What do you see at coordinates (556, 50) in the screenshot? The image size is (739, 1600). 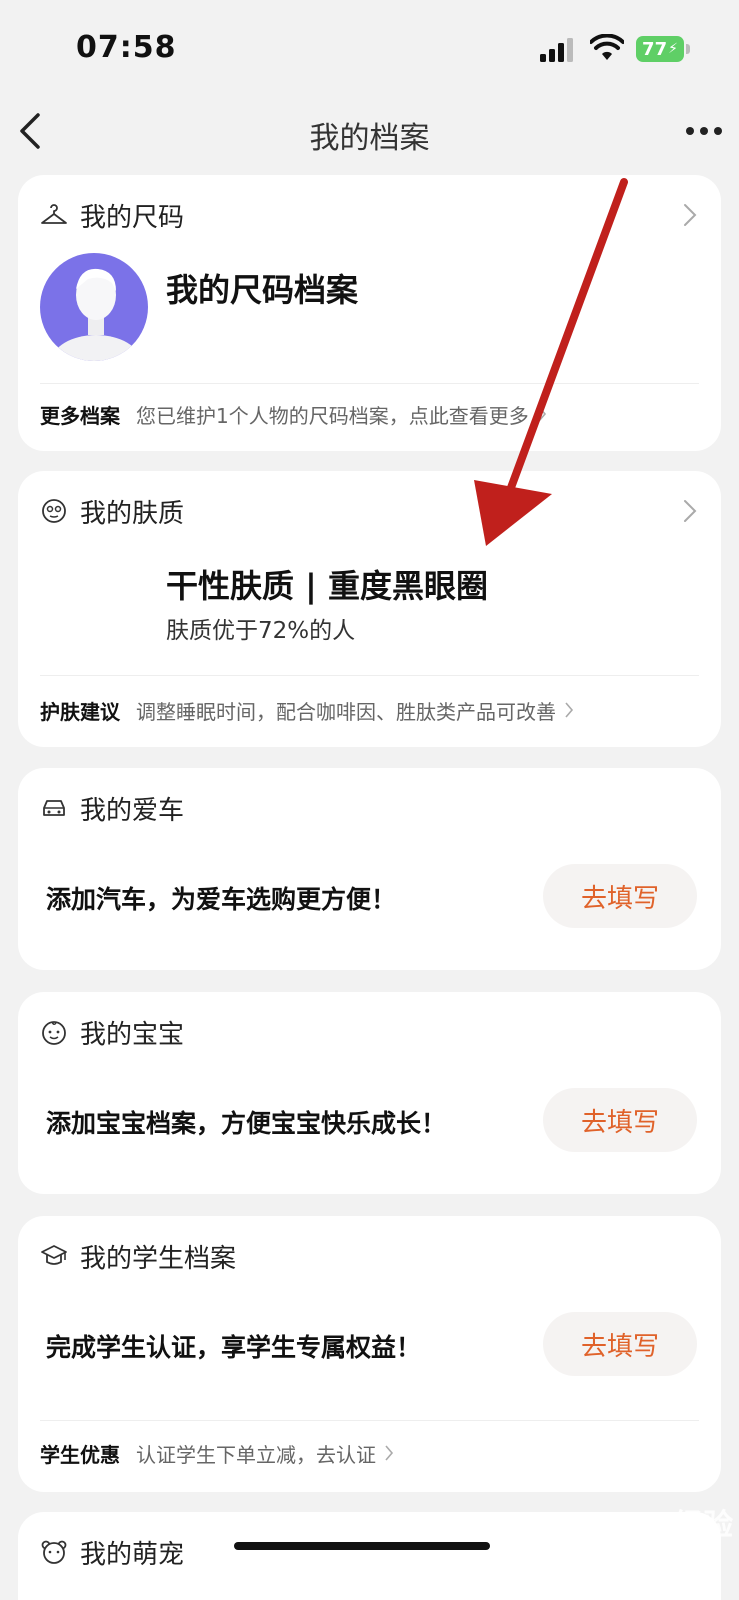 I see `signal-icon` at bounding box center [556, 50].